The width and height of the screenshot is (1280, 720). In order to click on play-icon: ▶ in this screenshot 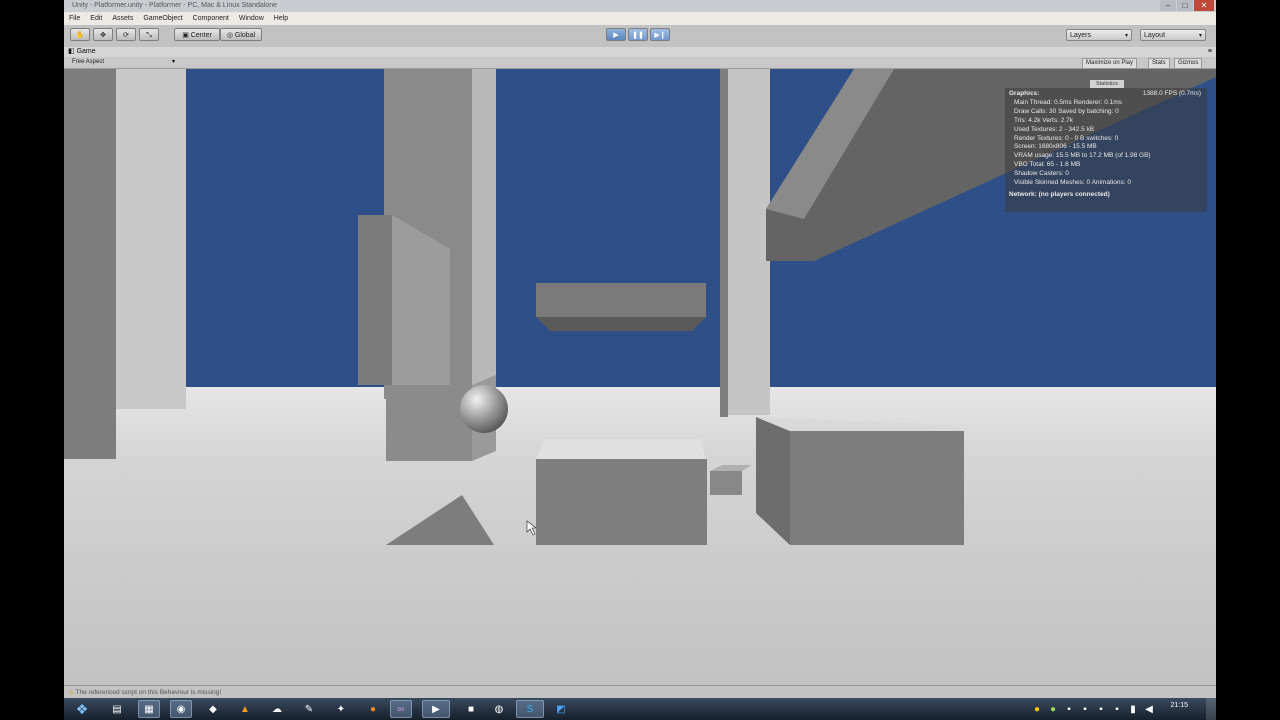, I will do `click(616, 35)`.